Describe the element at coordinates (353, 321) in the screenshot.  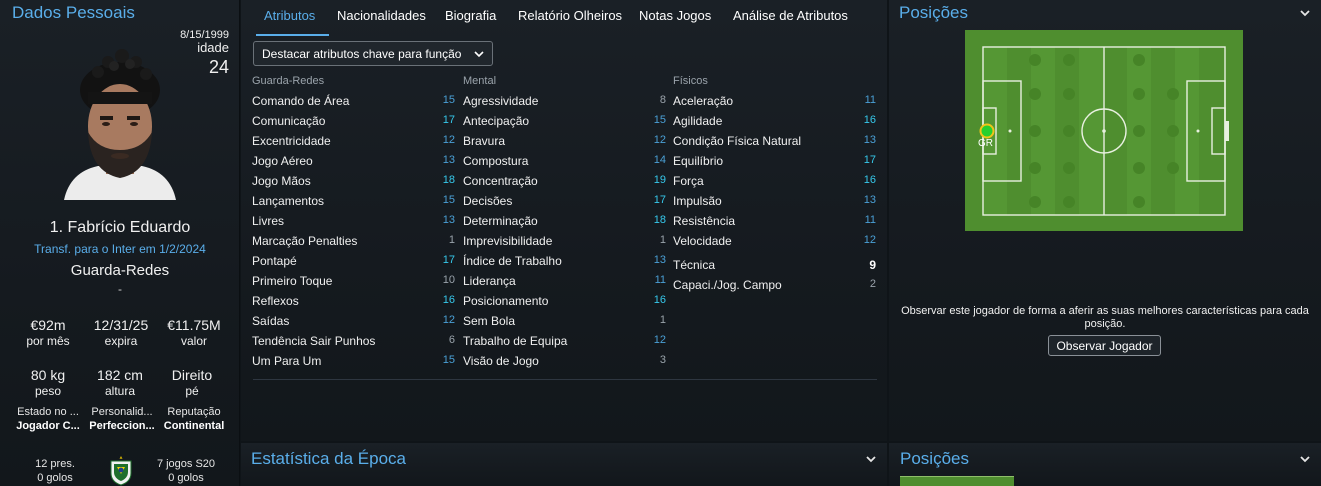
I see `attribute-row: Saídas 12` at that location.